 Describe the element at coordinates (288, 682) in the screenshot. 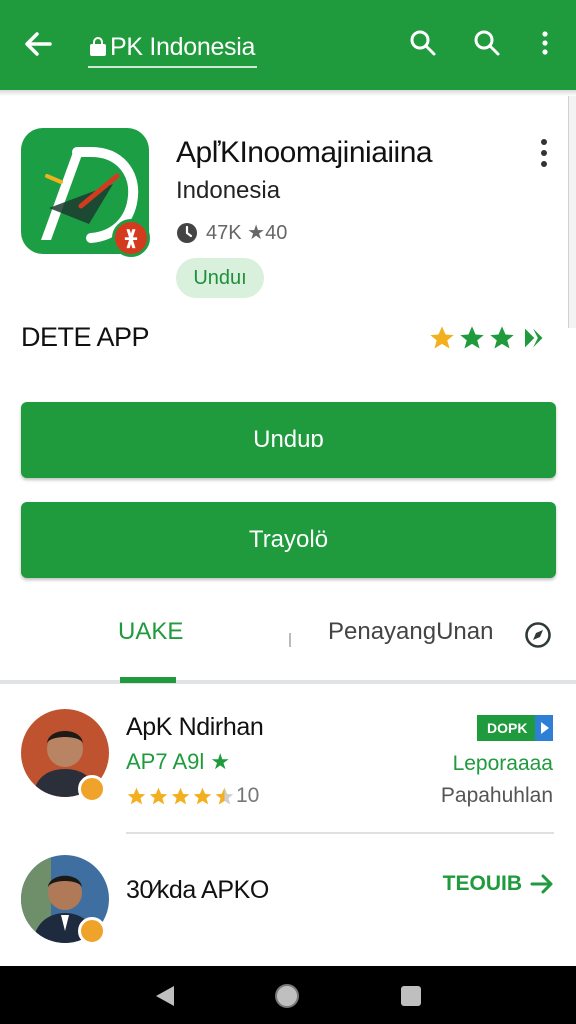

I see `tabs-divider` at that location.